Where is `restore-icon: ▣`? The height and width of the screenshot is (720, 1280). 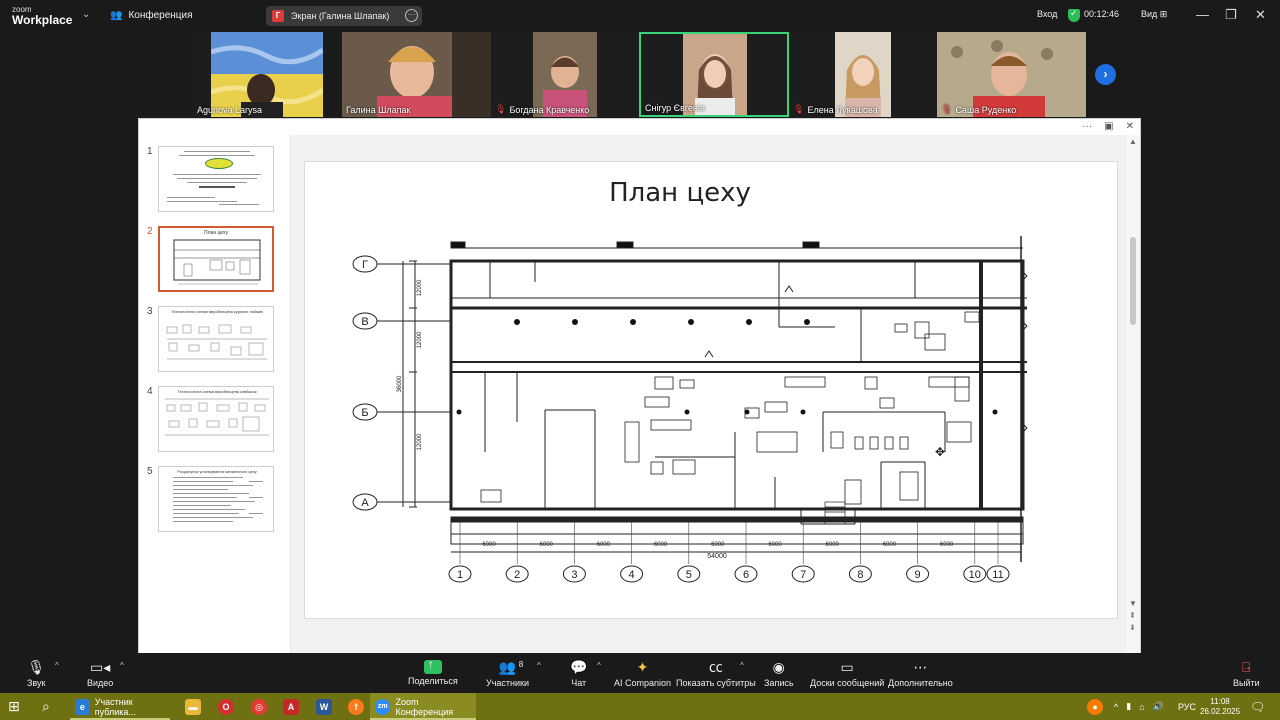
restore-icon: ▣ is located at coordinates (1108, 126).